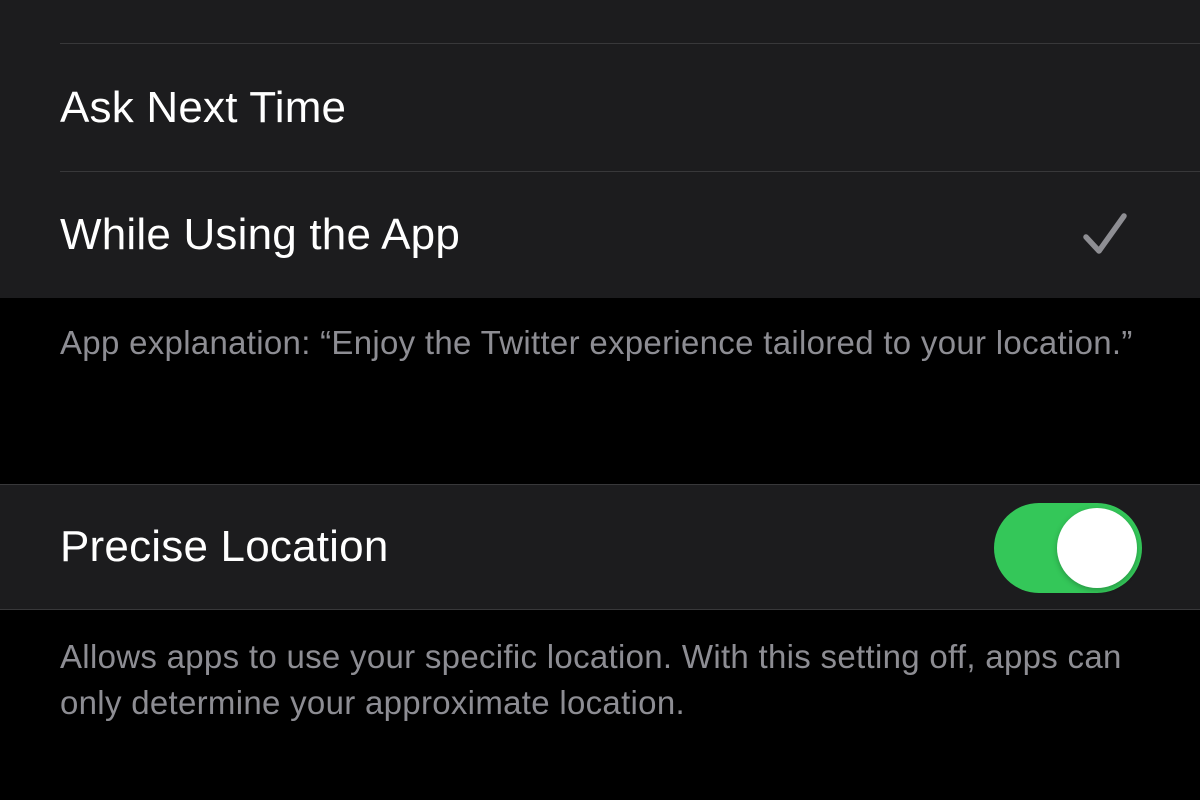 The image size is (1200, 800). I want to click on option-label: Ask Next Time, so click(203, 107).